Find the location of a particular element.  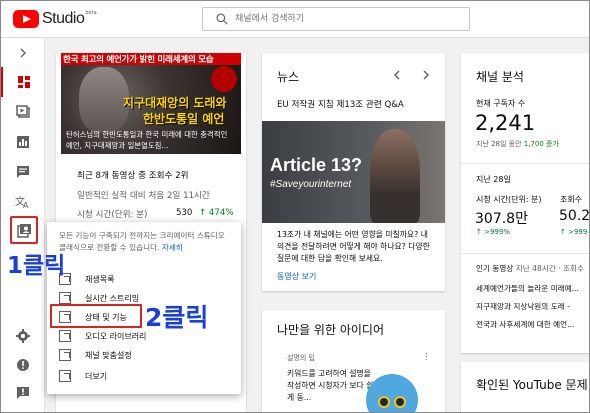

menu-item-customize-channel: 채널 맞춤설정 is located at coordinates (95, 355).